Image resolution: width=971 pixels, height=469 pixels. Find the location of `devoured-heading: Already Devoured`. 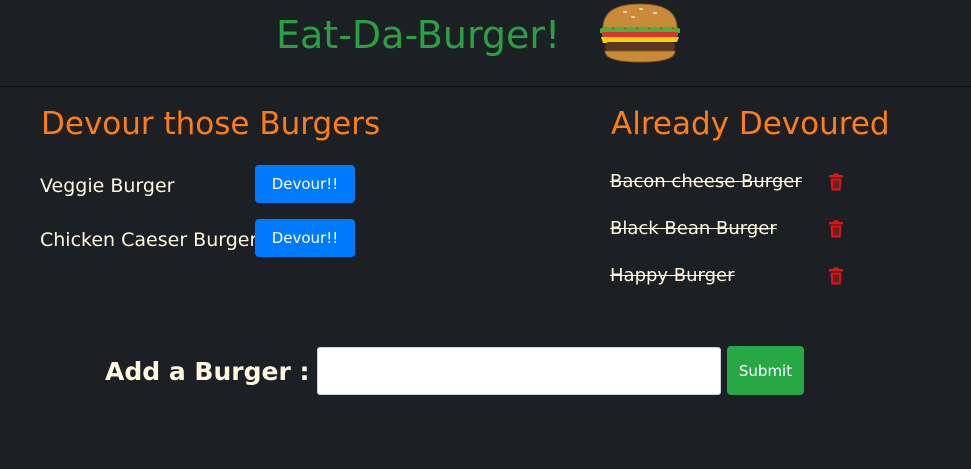

devoured-heading: Already Devoured is located at coordinates (750, 124).